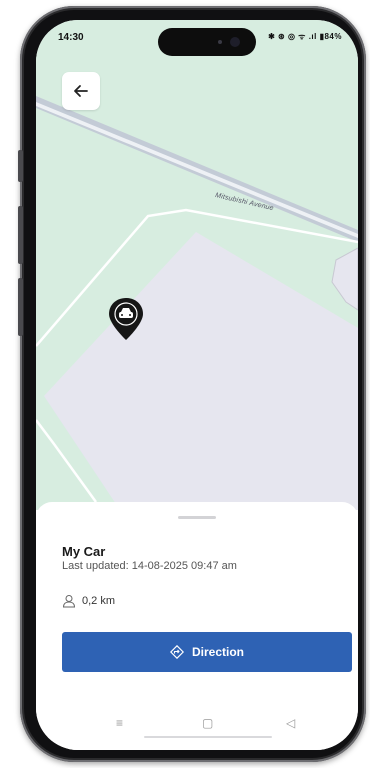  Describe the element at coordinates (197, 517) in the screenshot. I see `sheet-drag-handle` at that location.